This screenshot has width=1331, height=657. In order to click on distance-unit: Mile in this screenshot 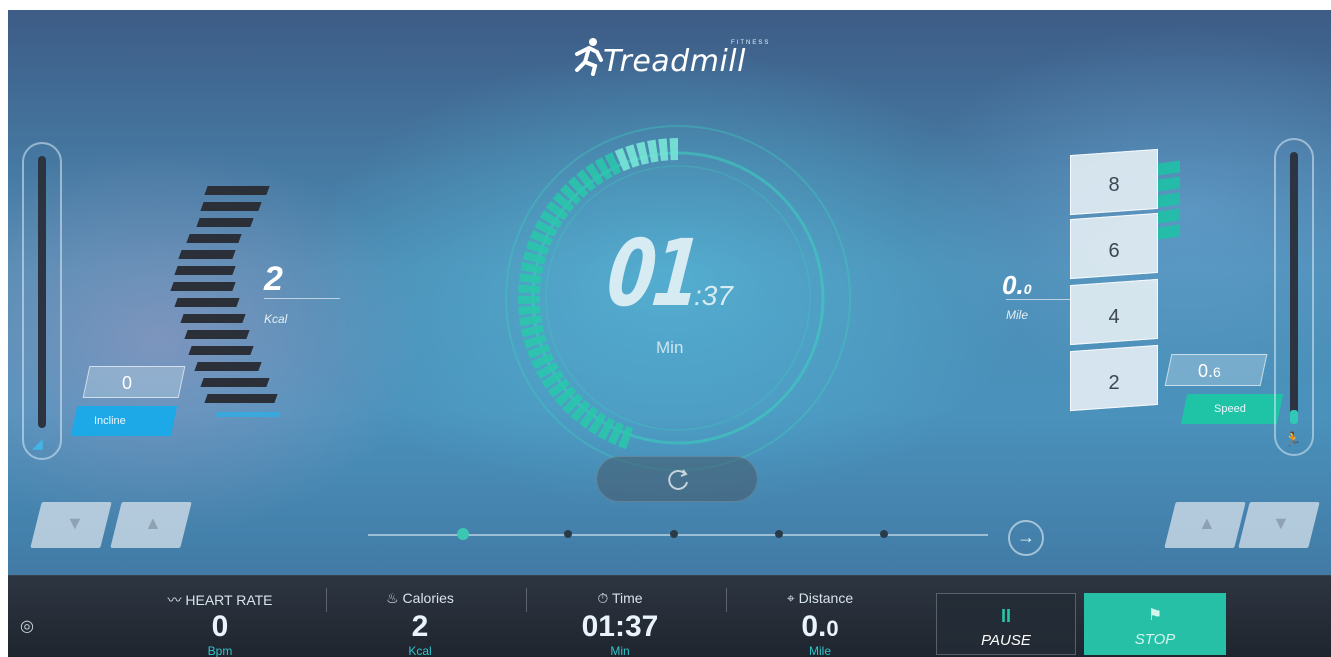, I will do `click(819, 650)`.